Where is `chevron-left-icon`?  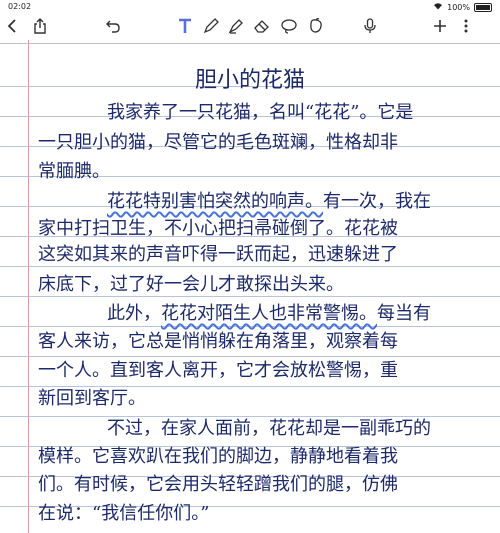
chevron-left-icon is located at coordinates (12, 26).